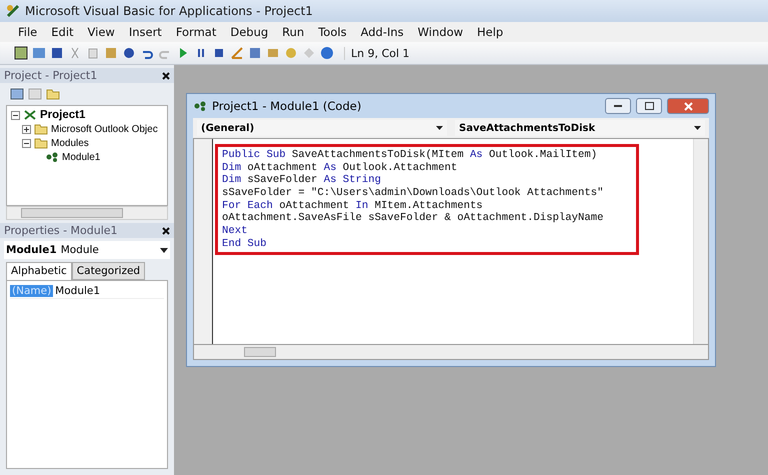  I want to click on code-line: End Sub, so click(245, 244).